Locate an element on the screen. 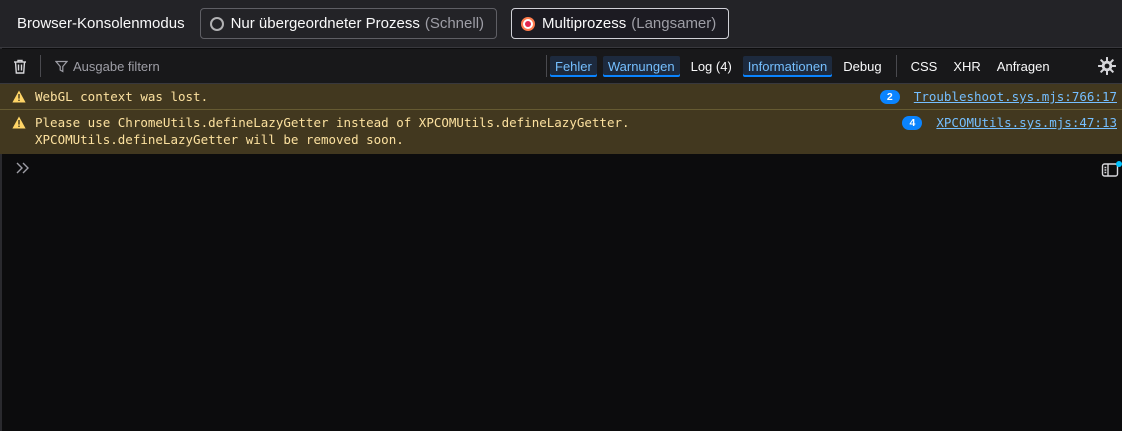 This screenshot has height=431, width=1122. funnel-icon is located at coordinates (61, 66).